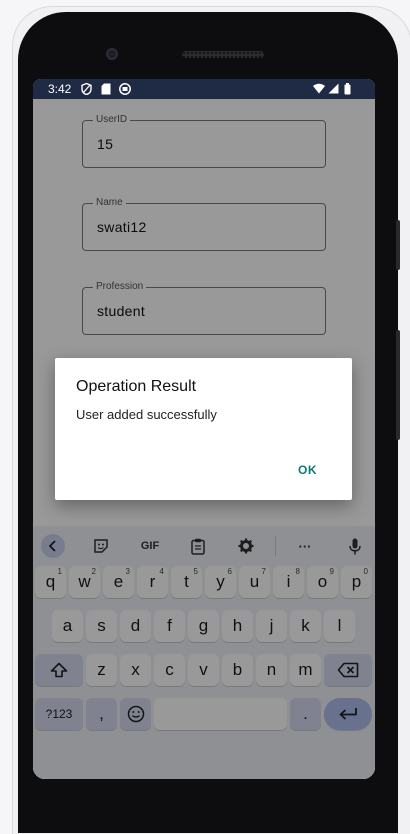  What do you see at coordinates (136, 386) in the screenshot?
I see `dialog-title: Operation Result` at bounding box center [136, 386].